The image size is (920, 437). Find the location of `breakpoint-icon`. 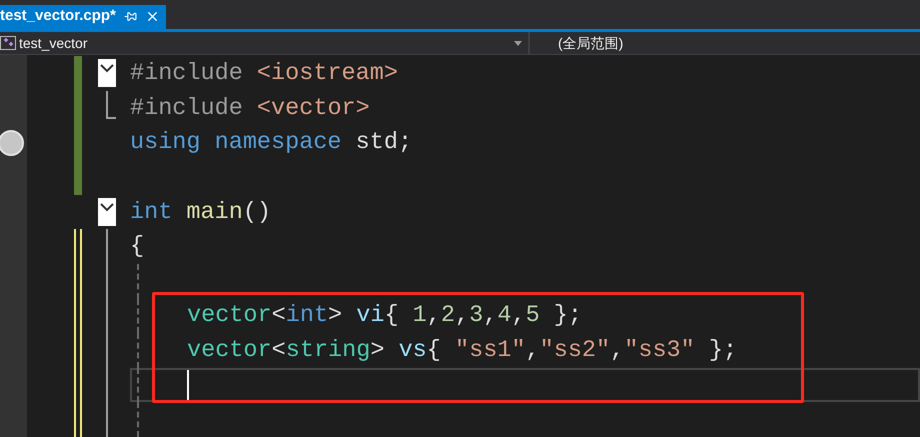

breakpoint-icon is located at coordinates (12, 143).